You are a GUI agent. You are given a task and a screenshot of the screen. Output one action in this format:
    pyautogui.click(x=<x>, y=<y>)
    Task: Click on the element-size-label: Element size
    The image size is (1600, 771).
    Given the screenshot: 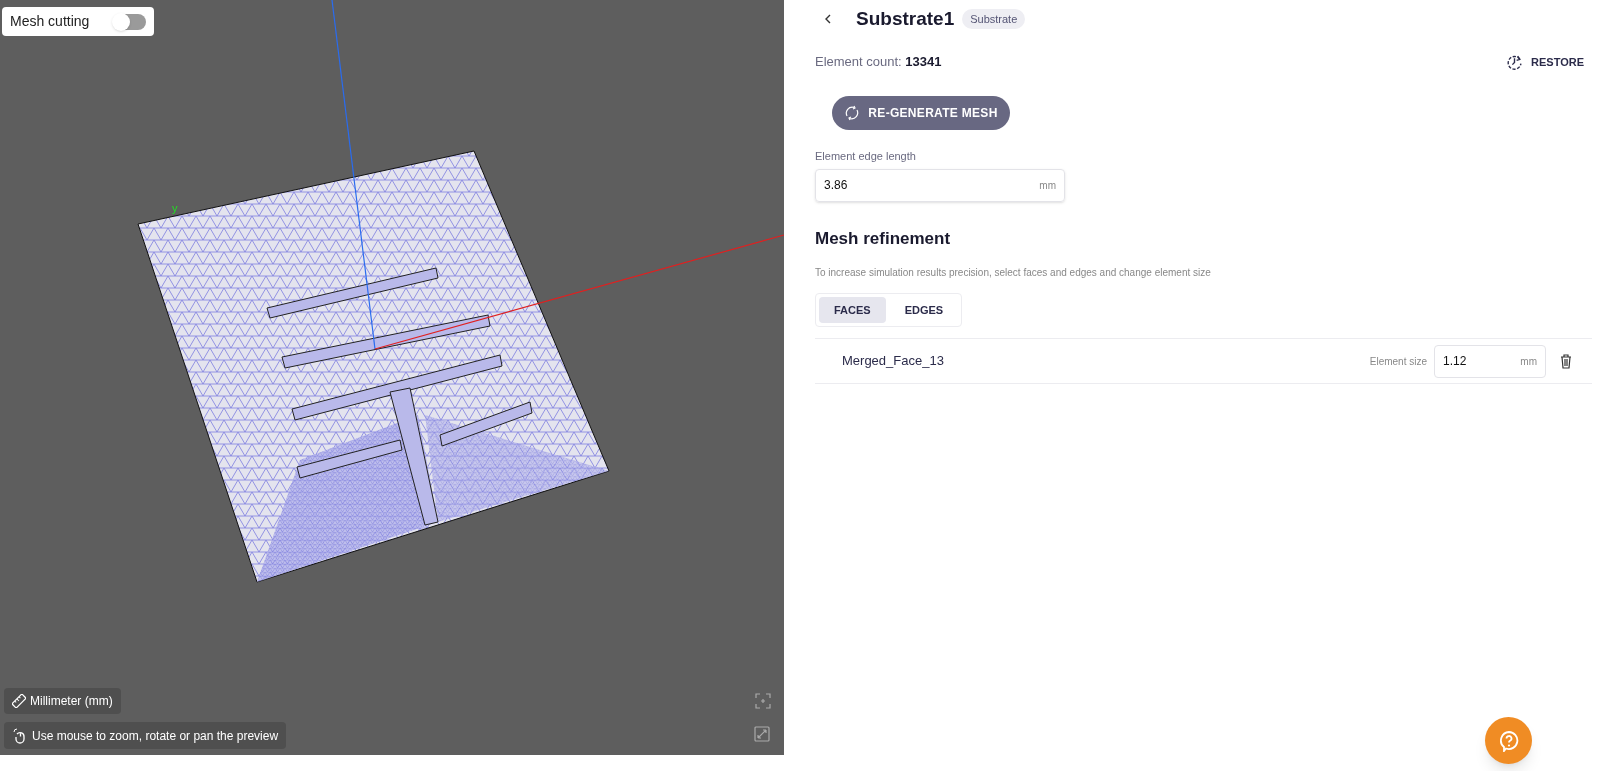 What is the action you would take?
    pyautogui.click(x=1398, y=361)
    